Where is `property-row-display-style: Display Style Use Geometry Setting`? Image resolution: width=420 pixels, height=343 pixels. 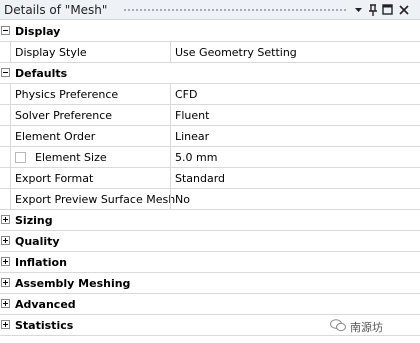
property-row-display-style: Display Style Use Geometry Setting is located at coordinates (210, 52).